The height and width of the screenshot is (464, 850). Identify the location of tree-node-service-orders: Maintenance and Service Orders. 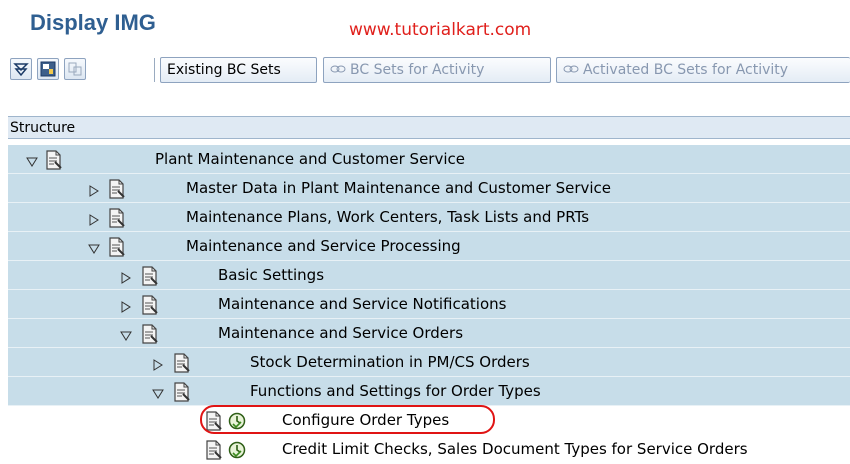
(429, 333).